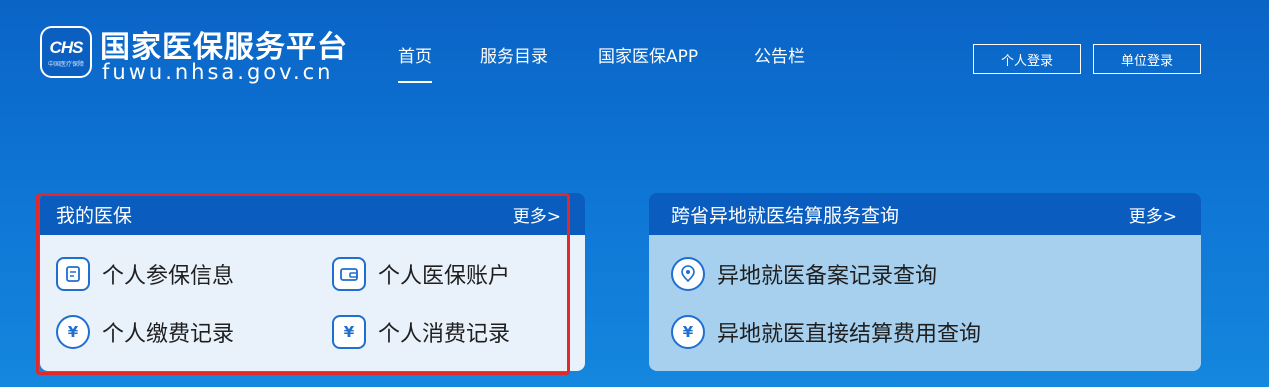 Image resolution: width=1269 pixels, height=387 pixels. Describe the element at coordinates (312, 214) in the screenshot. I see `card-header: 我的医保 更多>` at that location.